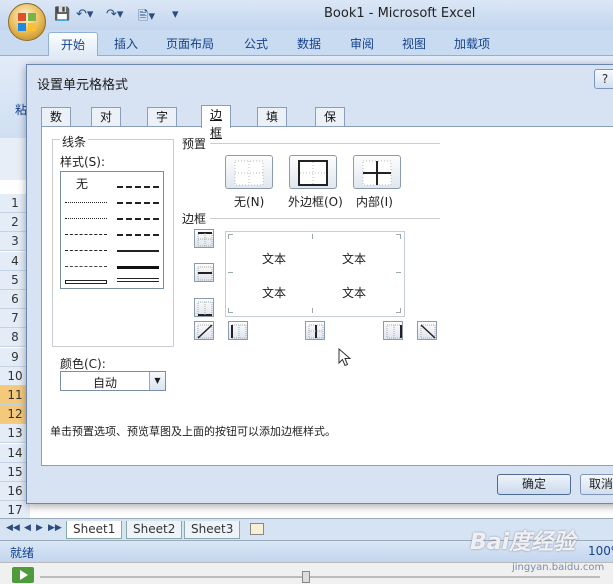 The width and height of the screenshot is (613, 584). What do you see at coordinates (82, 183) in the screenshot?
I see `line-style-none: 无` at bounding box center [82, 183].